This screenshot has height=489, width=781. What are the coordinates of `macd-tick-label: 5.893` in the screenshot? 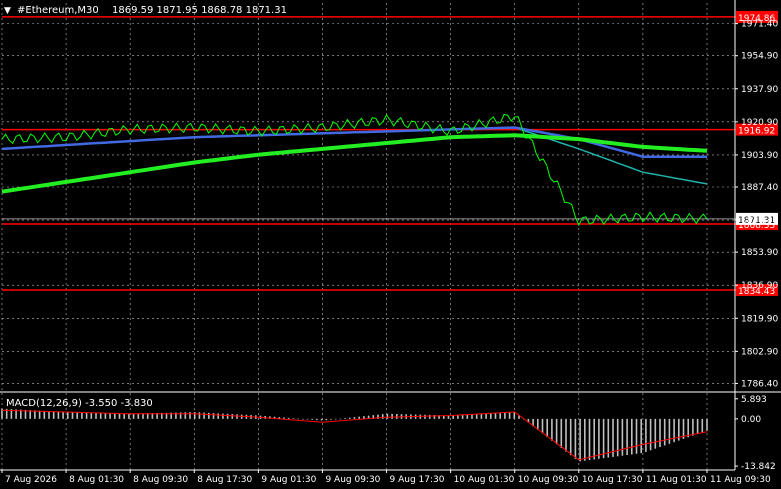 It's located at (754, 400).